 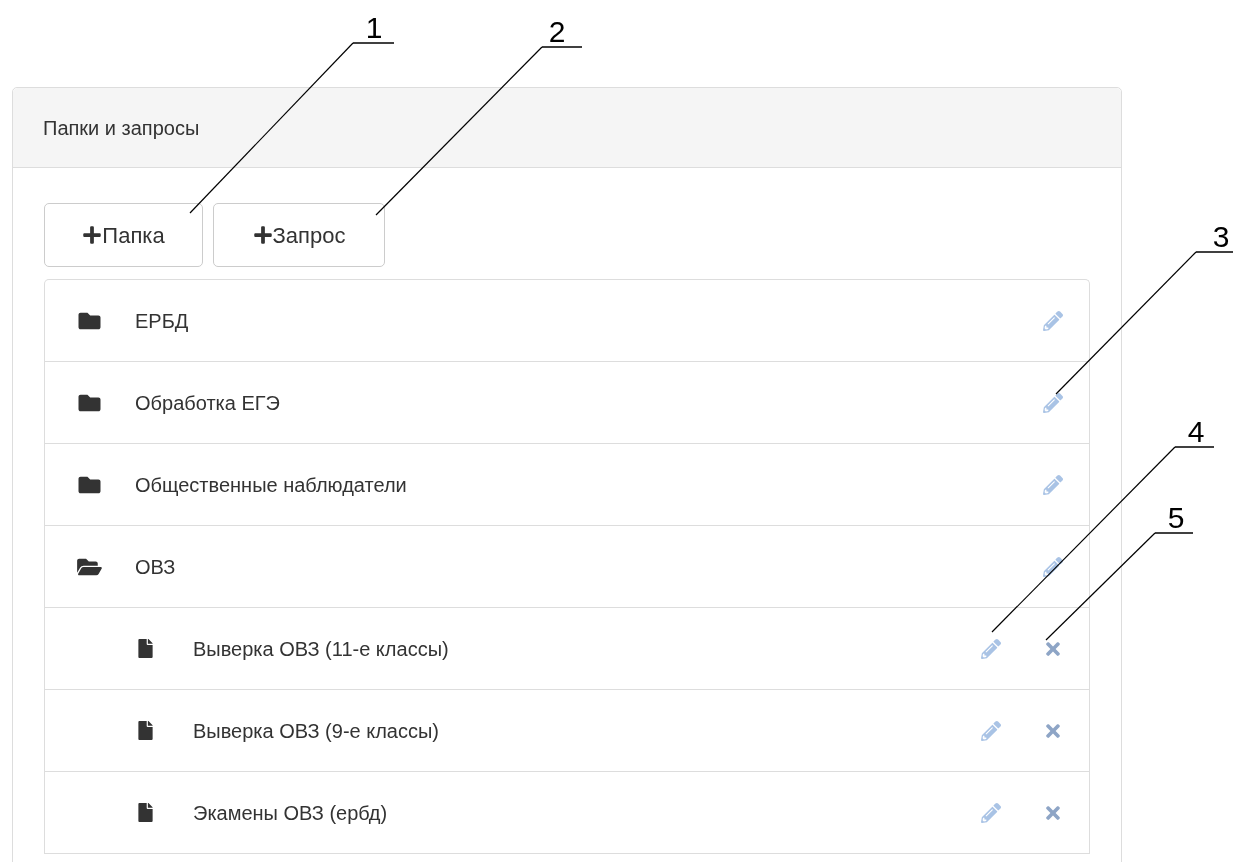 I want to click on folder-name: ОВЗ, so click(x=156, y=567).